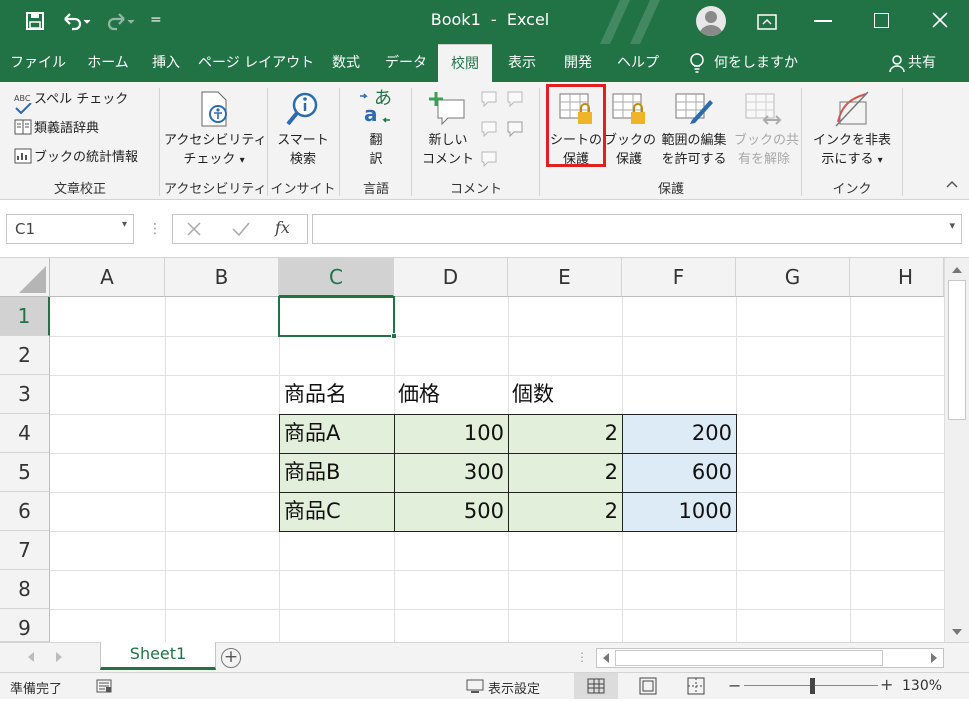 This screenshot has height=703, width=969. Describe the element at coordinates (565, 511) in the screenshot. I see `cell-e6: 2` at that location.